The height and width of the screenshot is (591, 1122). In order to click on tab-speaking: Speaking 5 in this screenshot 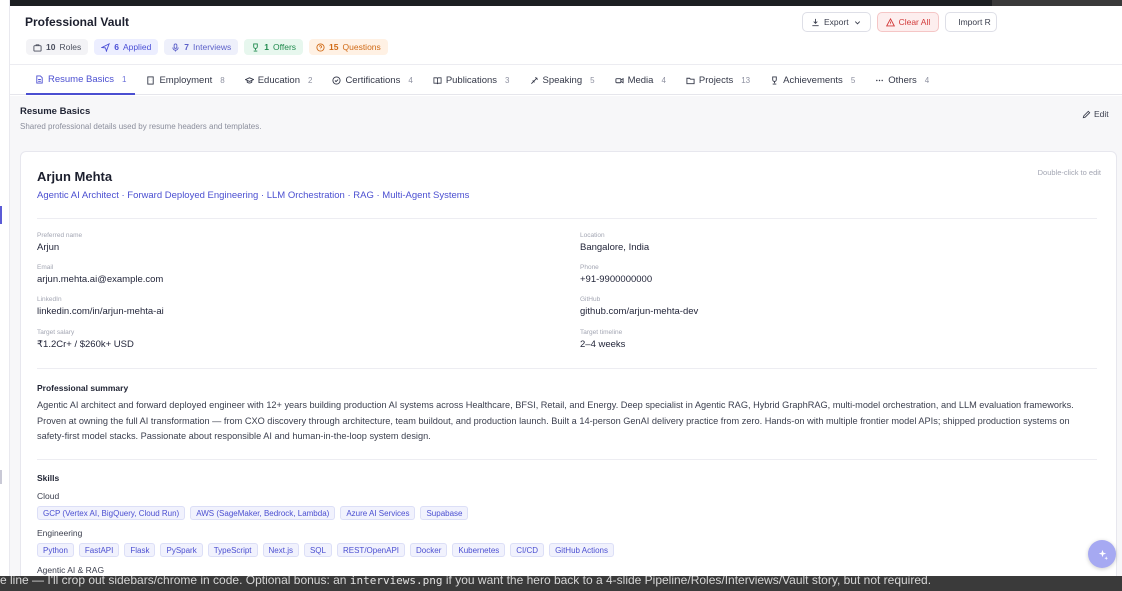, I will do `click(562, 80)`.